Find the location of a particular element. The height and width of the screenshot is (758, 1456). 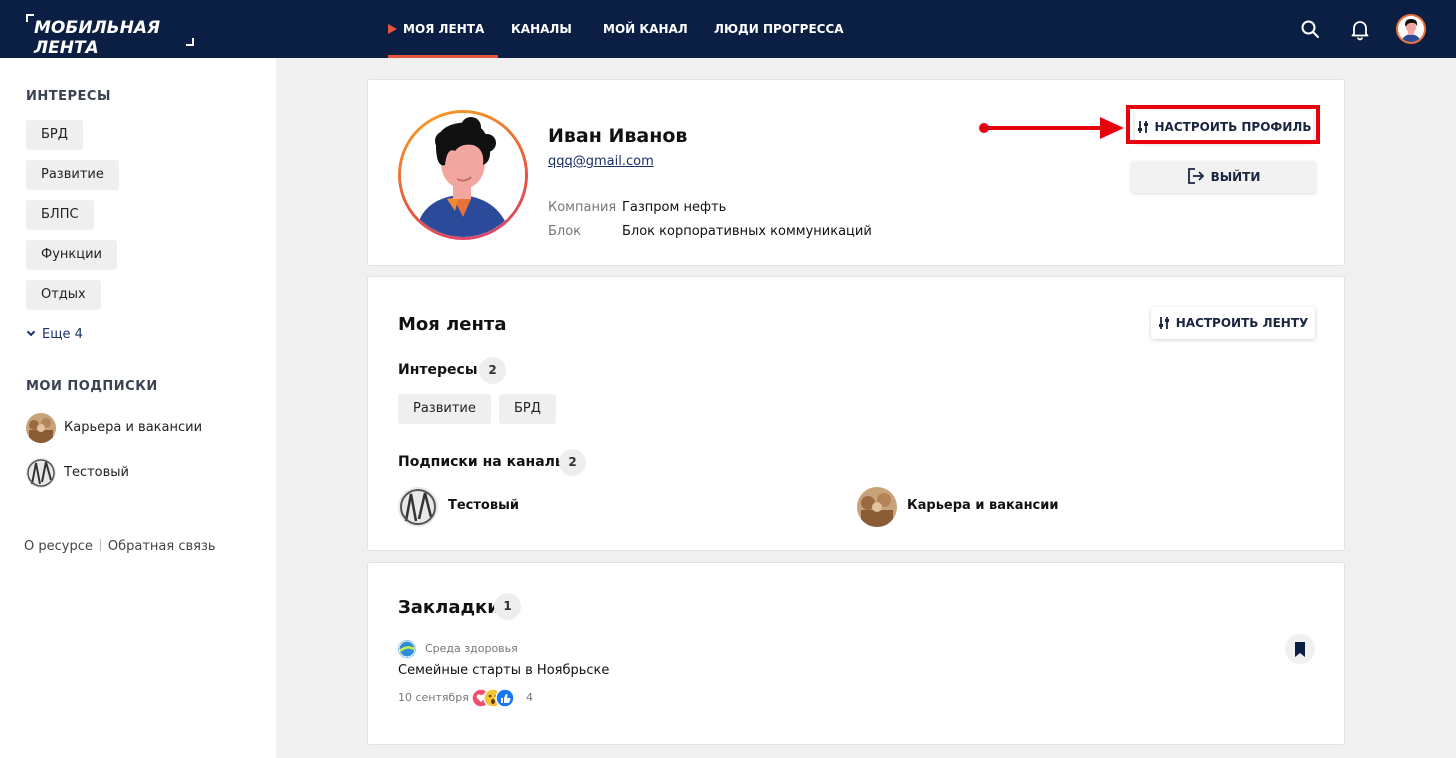

logout-label: ВЫЙТИ is located at coordinates (1235, 177).